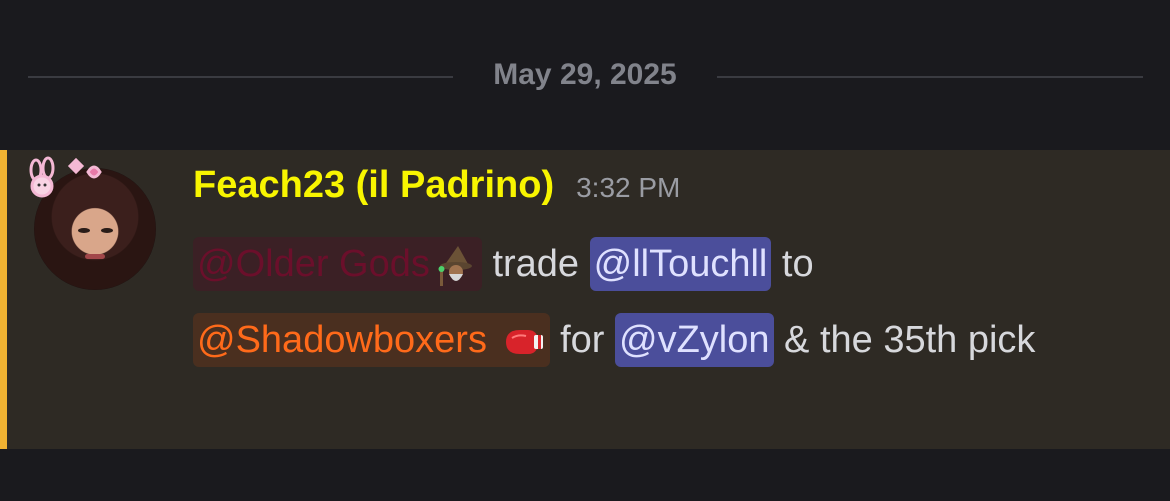  I want to click on text-to: to, so click(792, 264).